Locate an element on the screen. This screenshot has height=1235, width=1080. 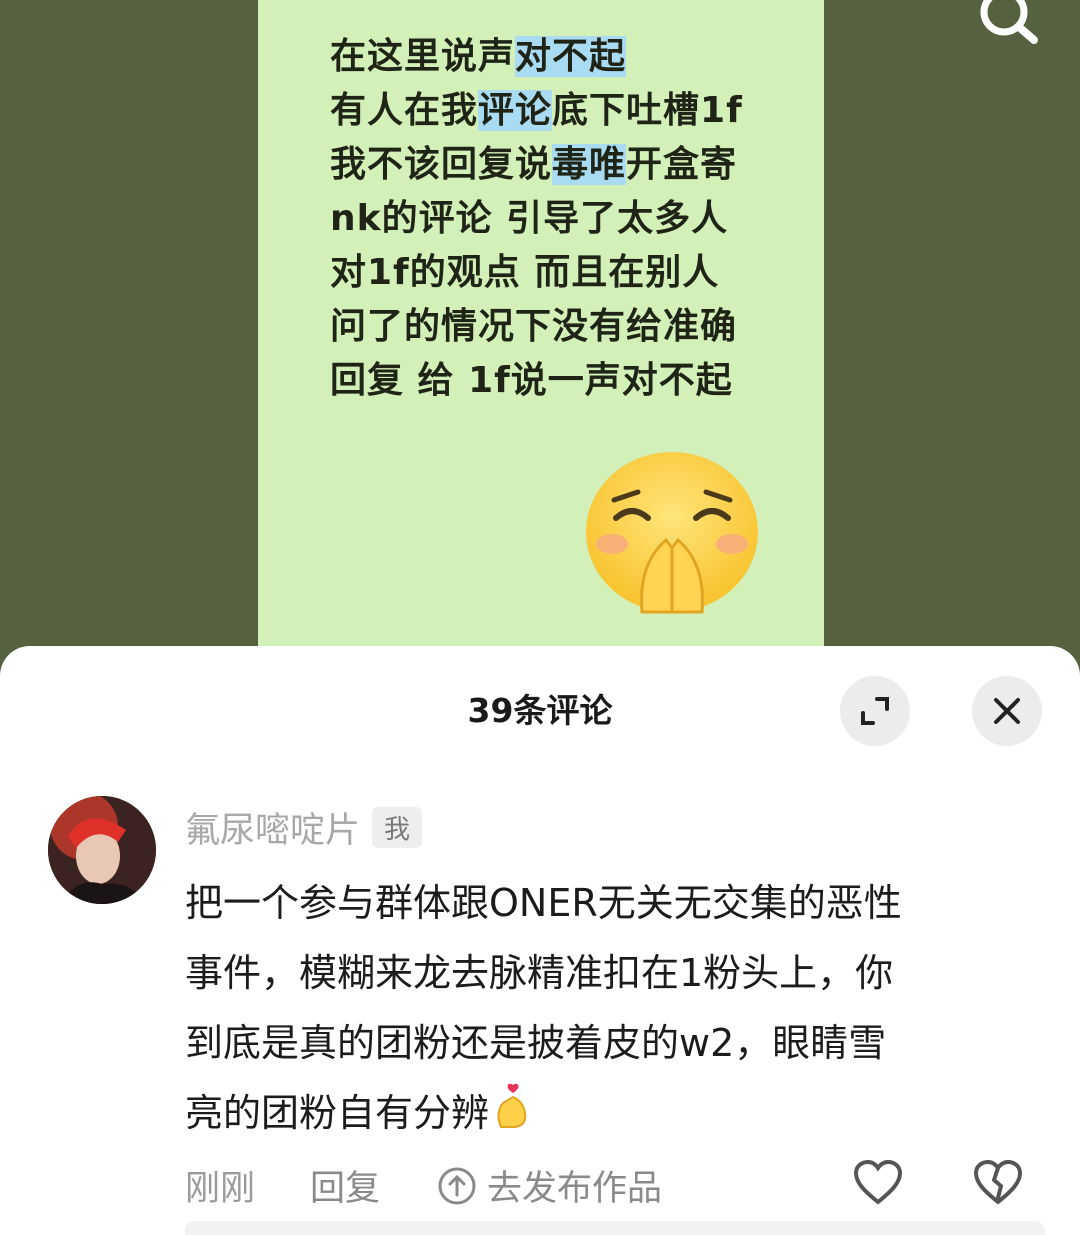
post-line: 我不该回复说毒唯开盒寄 is located at coordinates (534, 164).